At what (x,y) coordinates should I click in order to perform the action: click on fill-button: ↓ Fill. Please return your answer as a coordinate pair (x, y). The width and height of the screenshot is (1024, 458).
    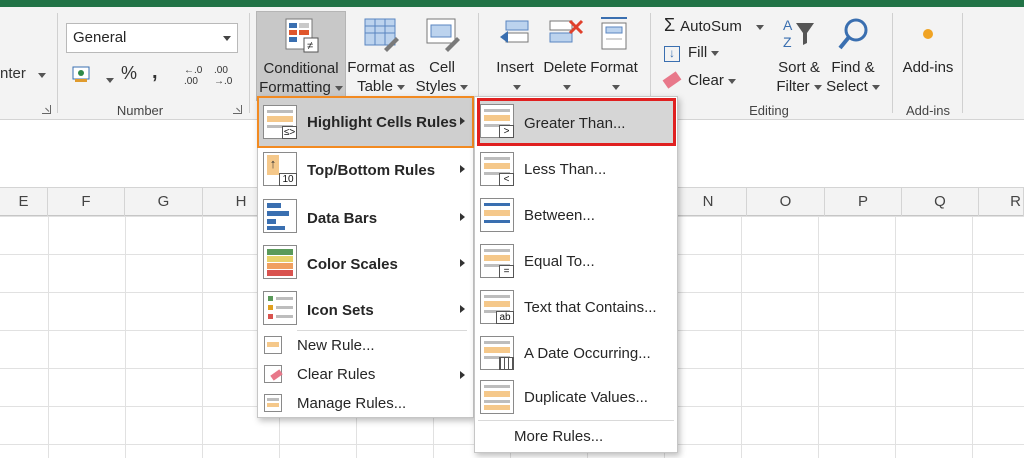
    Looking at the image, I should click on (692, 53).